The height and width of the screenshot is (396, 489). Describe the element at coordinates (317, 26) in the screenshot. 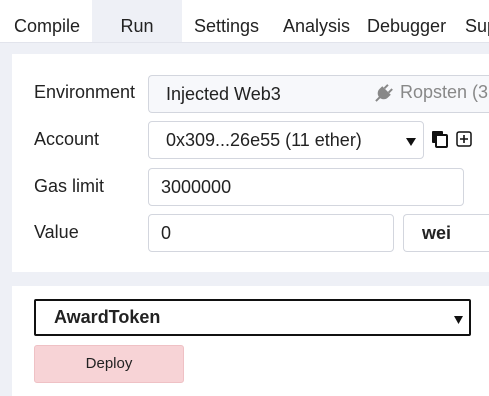

I see `tab-analysis-label: Analysis` at that location.